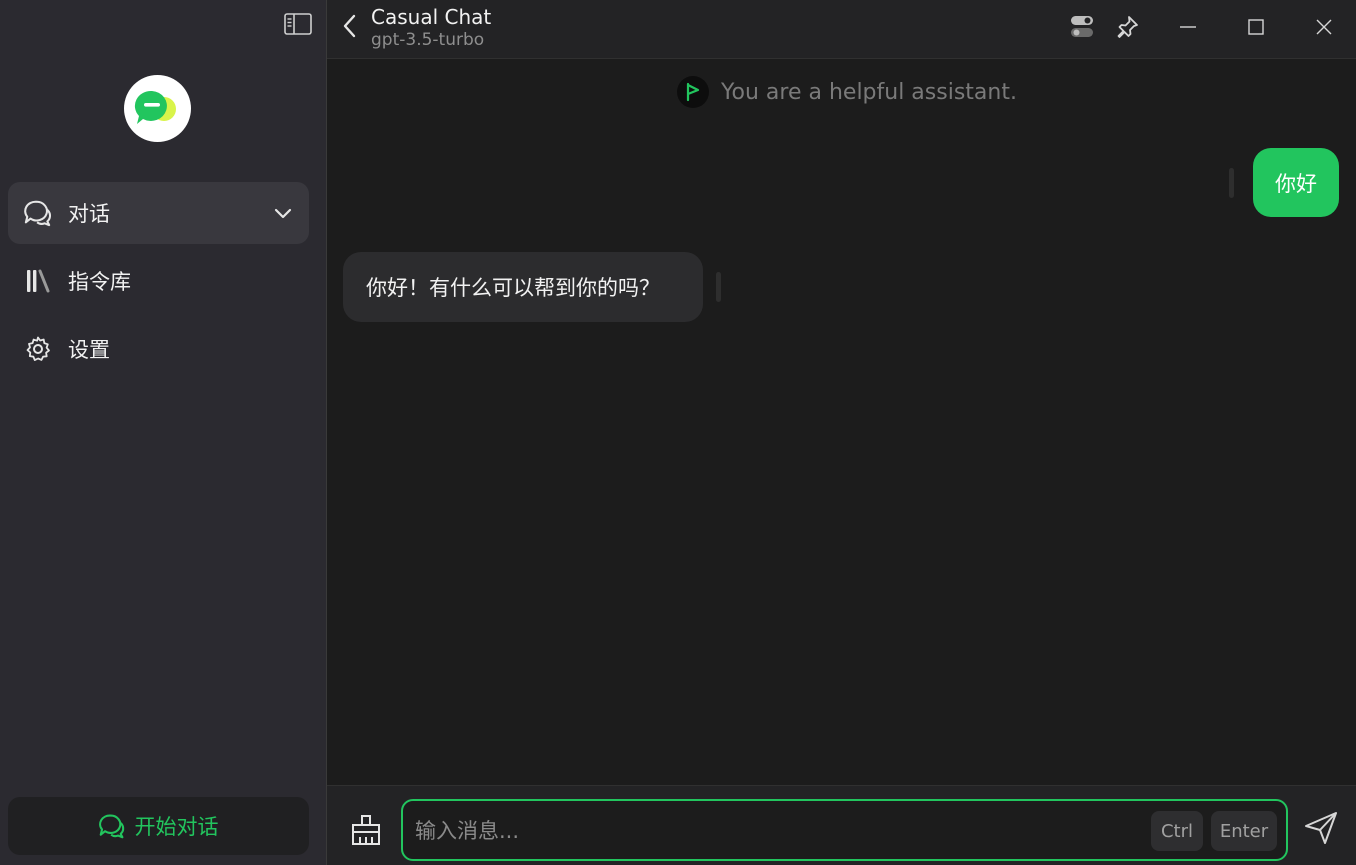 The width and height of the screenshot is (1356, 865). I want to click on pin-icon, so click(1127, 27).